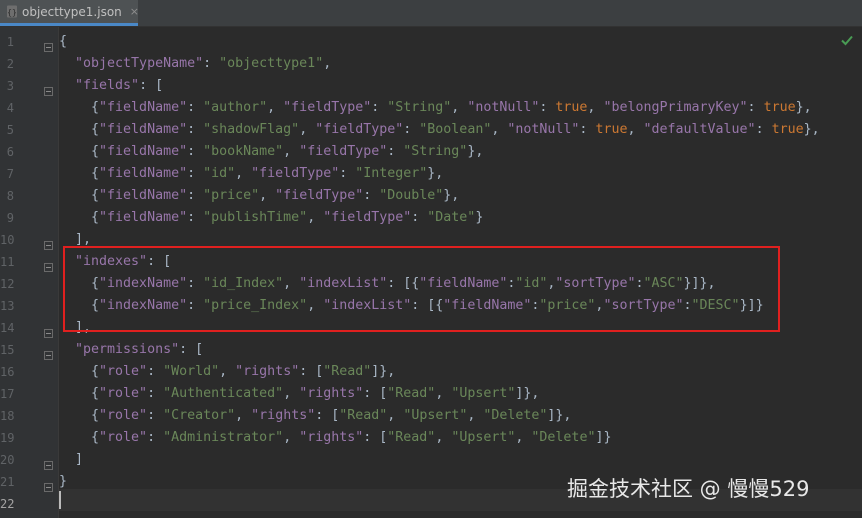 The image size is (862, 518). What do you see at coordinates (29, 272) in the screenshot?
I see `line-number-gutter: 1 2 3 4 5 6 7 8 9 10 11 12 13 14 15 16 17 18 19 20 21 22` at bounding box center [29, 272].